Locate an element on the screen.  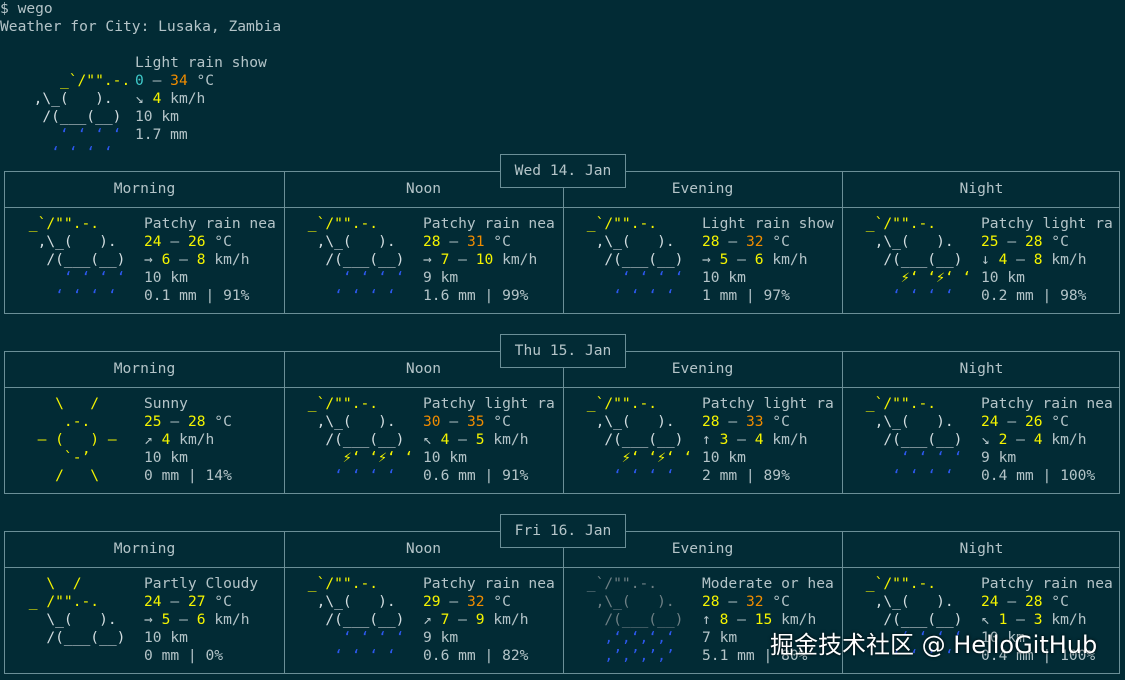
condition-text: Light rain show is located at coordinates (768, 223).